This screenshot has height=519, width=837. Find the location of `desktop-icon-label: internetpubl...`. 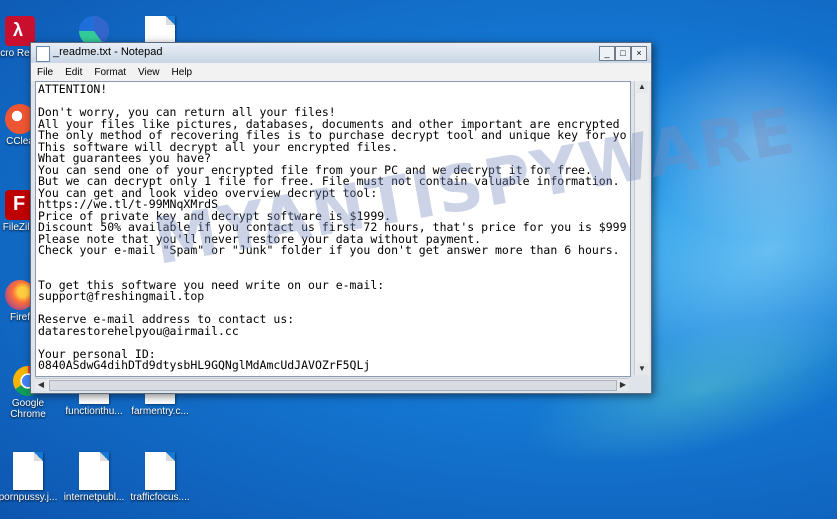

desktop-icon-label: internetpubl... is located at coordinates (94, 497).